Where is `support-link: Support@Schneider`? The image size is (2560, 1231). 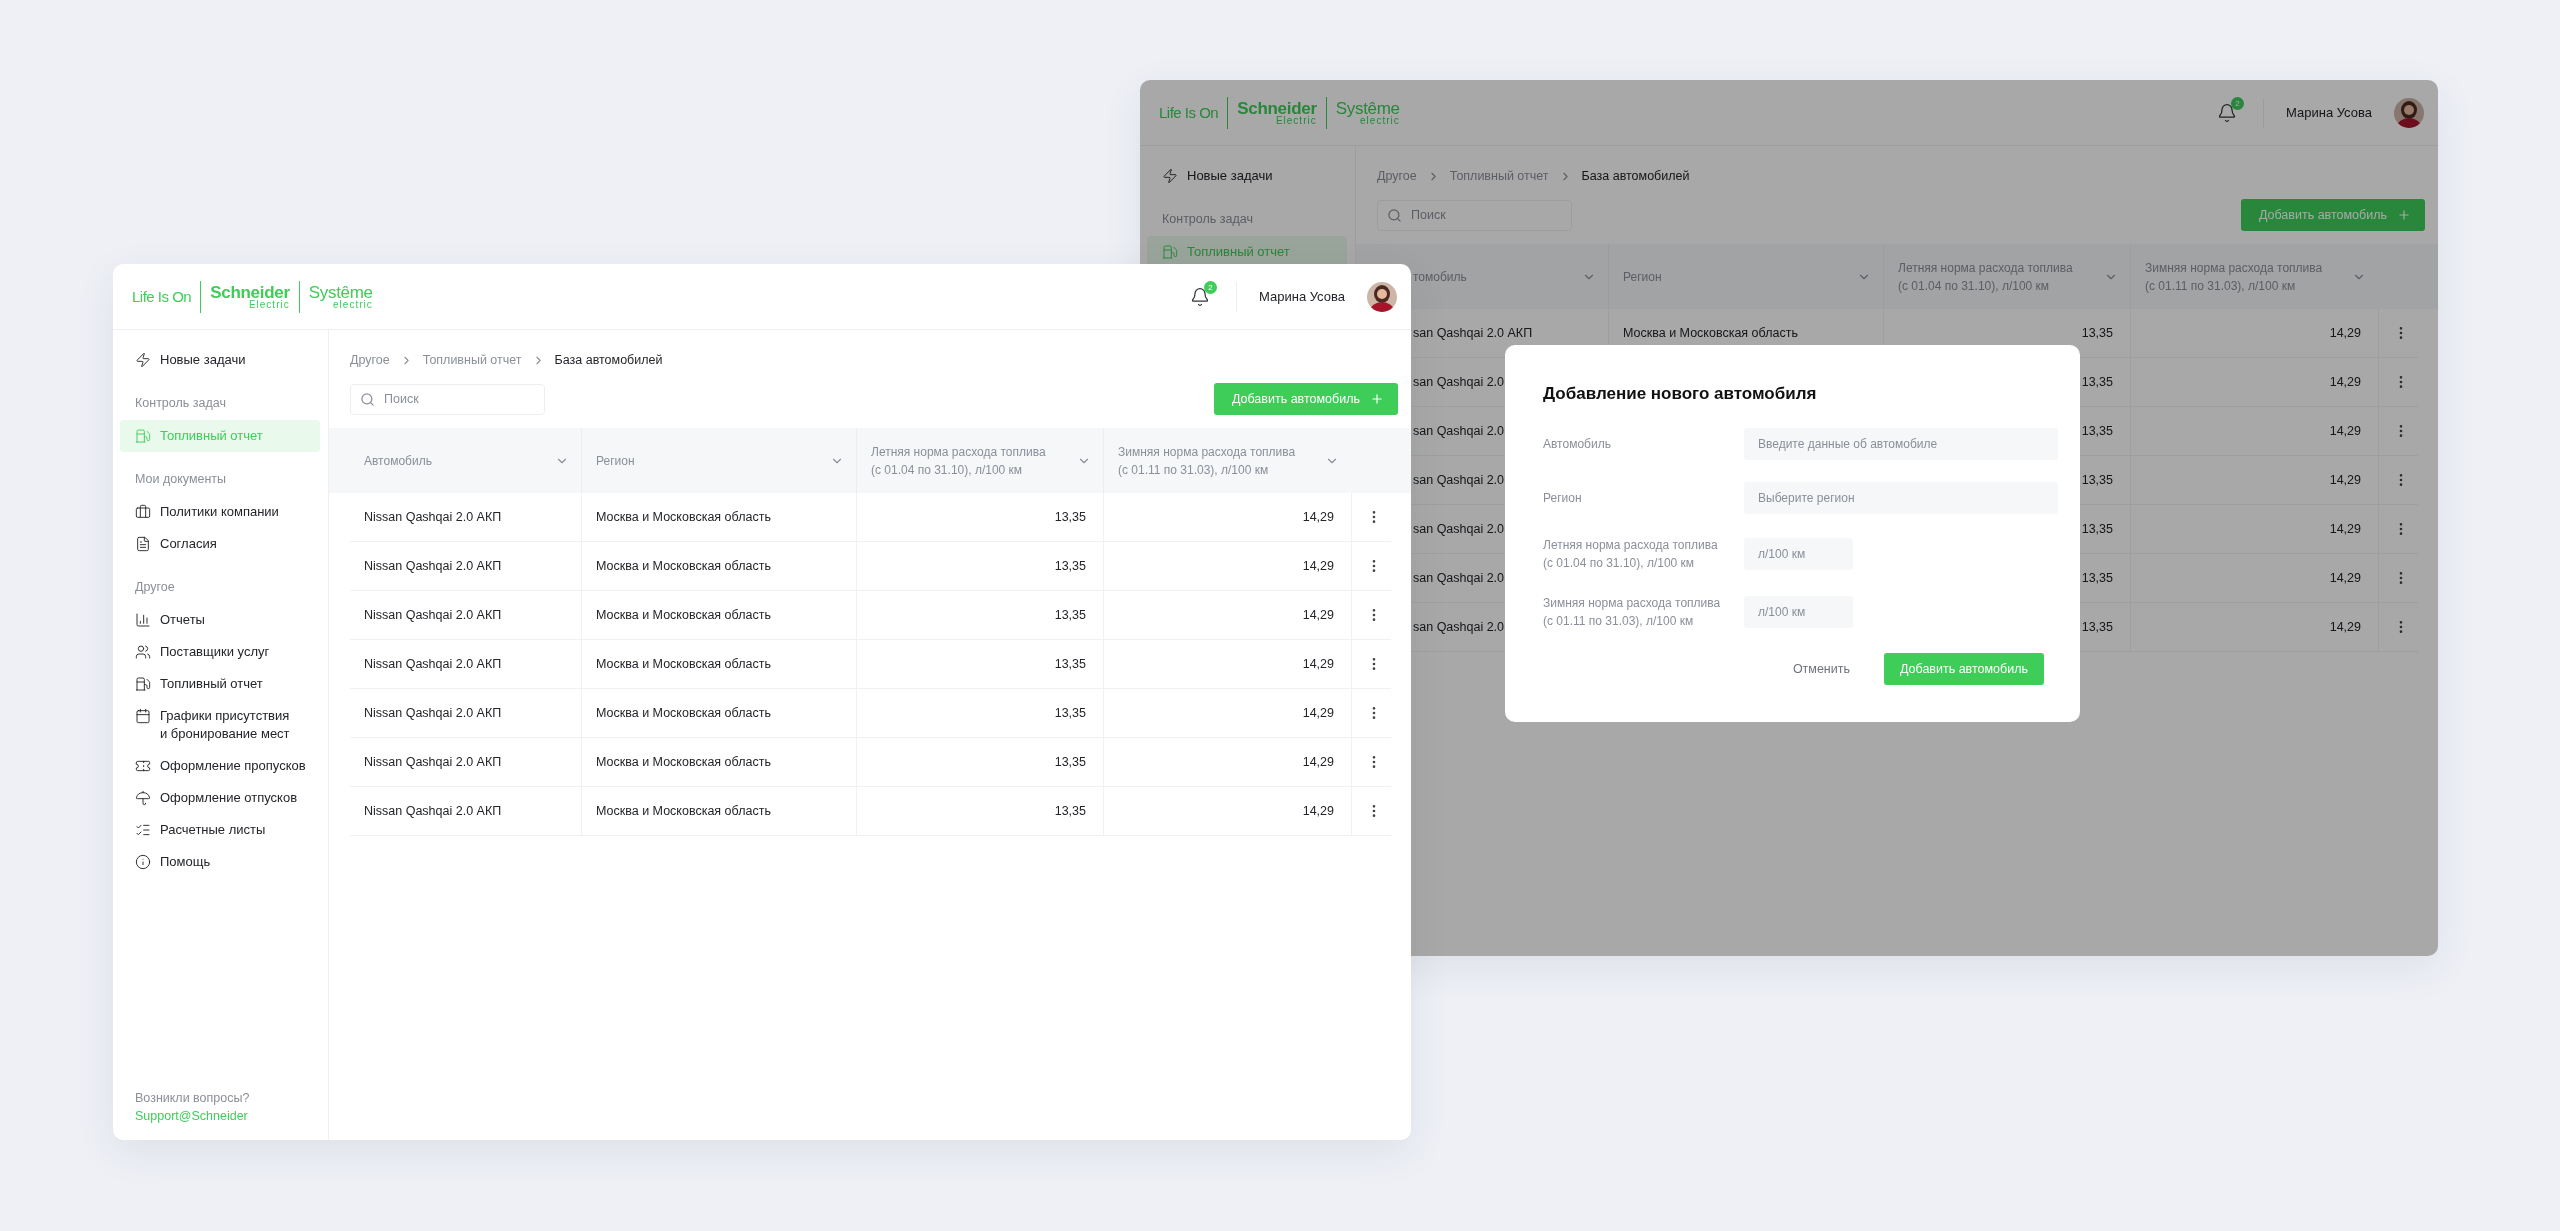 support-link: Support@Schneider is located at coordinates (231, 1116).